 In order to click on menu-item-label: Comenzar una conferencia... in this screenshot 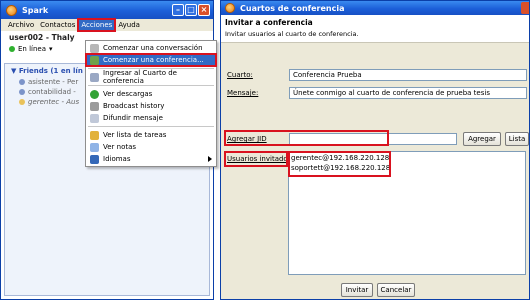, I will do `click(153, 60)`.